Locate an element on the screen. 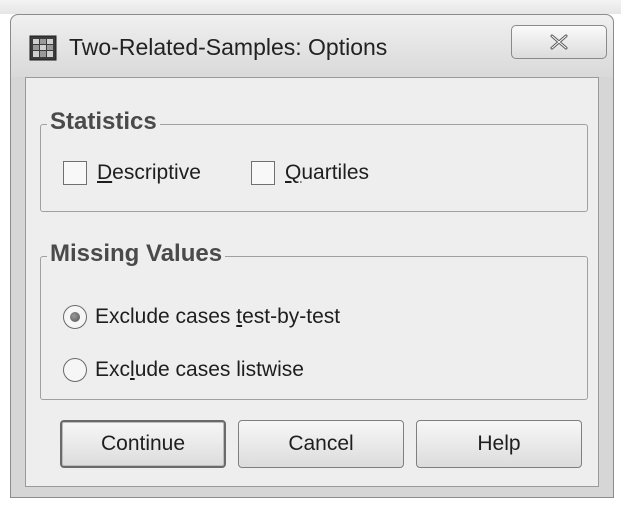  exclude-listwise-radio is located at coordinates (75, 370).